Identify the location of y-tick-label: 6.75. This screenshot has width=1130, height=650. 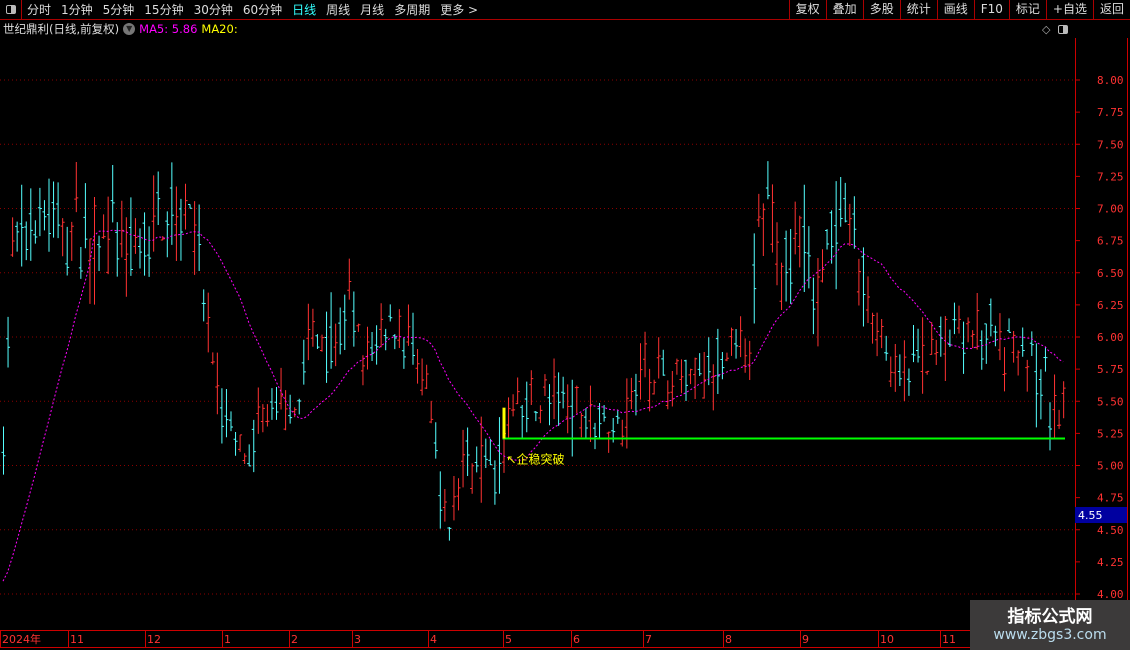
(1110, 241).